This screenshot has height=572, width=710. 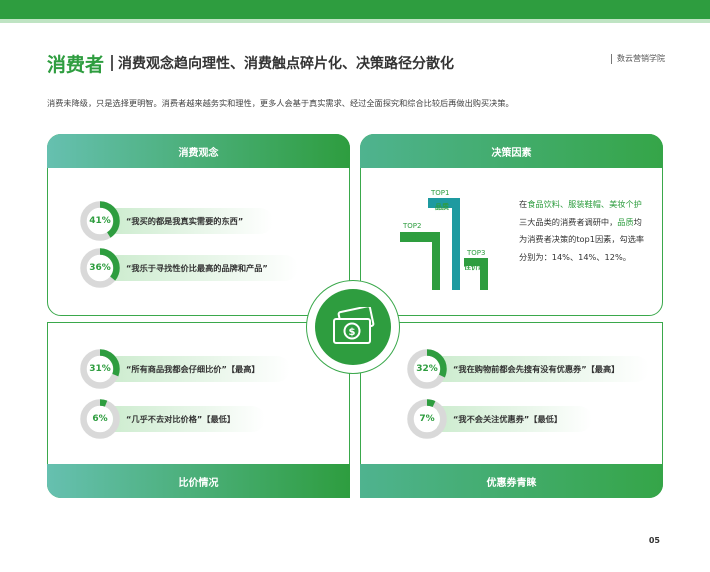 I want to click on donut-chart: 31%, so click(x=100, y=369).